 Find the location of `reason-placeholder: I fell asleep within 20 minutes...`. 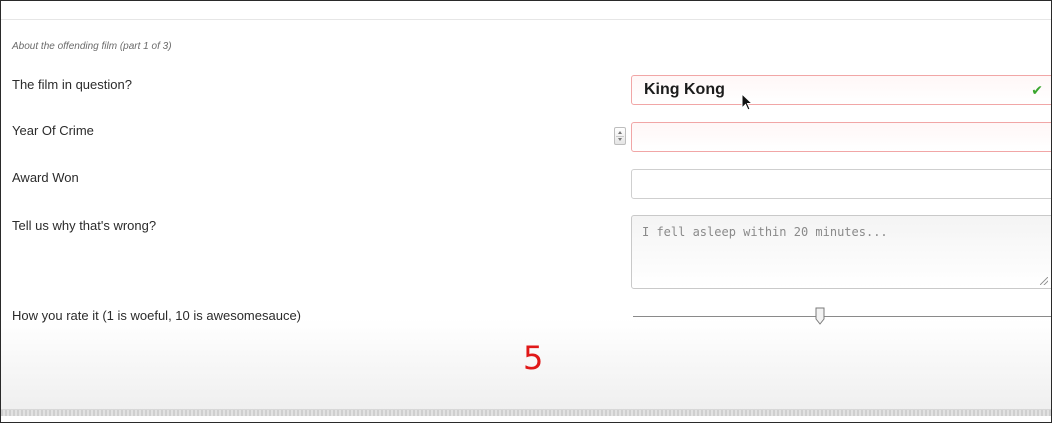

reason-placeholder: I fell asleep within 20 minutes... is located at coordinates (765, 232).